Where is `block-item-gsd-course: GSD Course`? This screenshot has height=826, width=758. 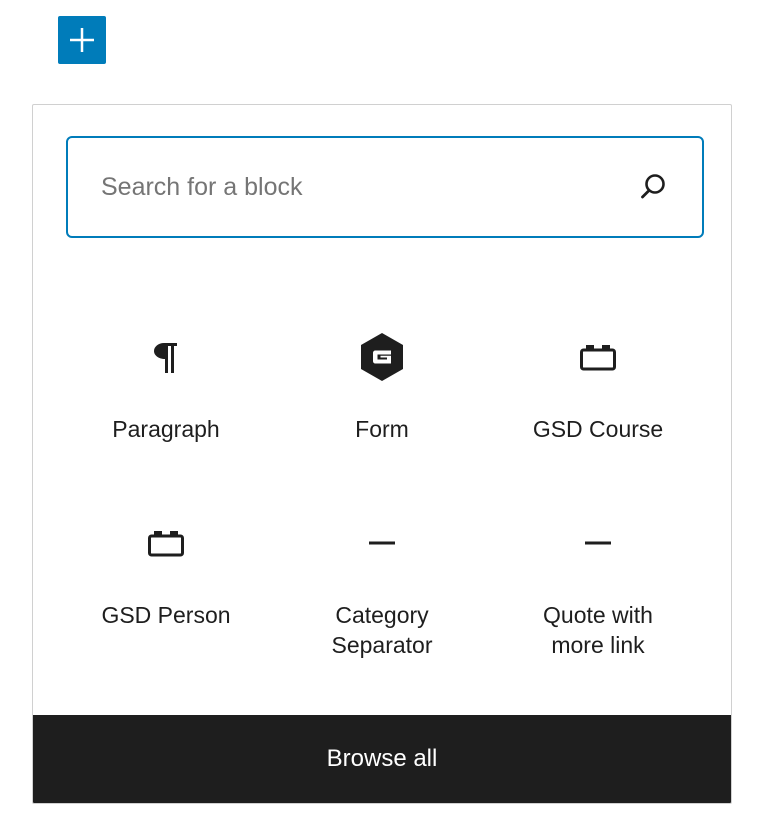
block-item-gsd-course: GSD Course is located at coordinates (598, 387).